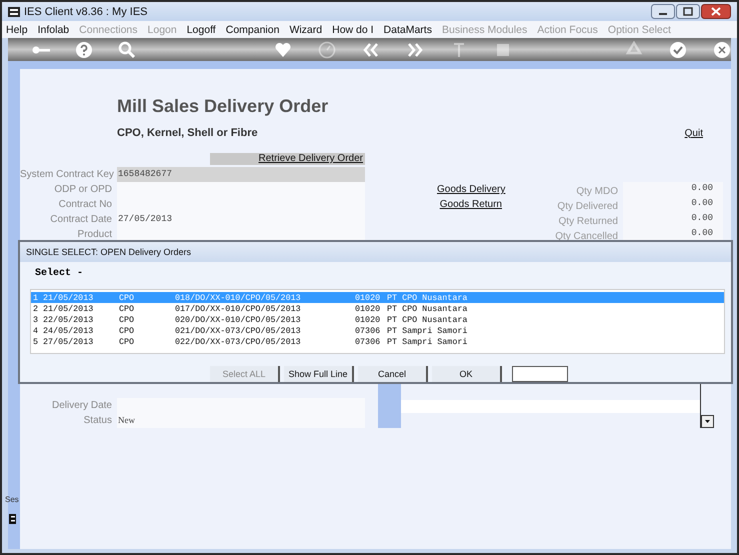 The width and height of the screenshot is (739, 555). What do you see at coordinates (693, 133) in the screenshot?
I see `quit-link: Quit` at bounding box center [693, 133].